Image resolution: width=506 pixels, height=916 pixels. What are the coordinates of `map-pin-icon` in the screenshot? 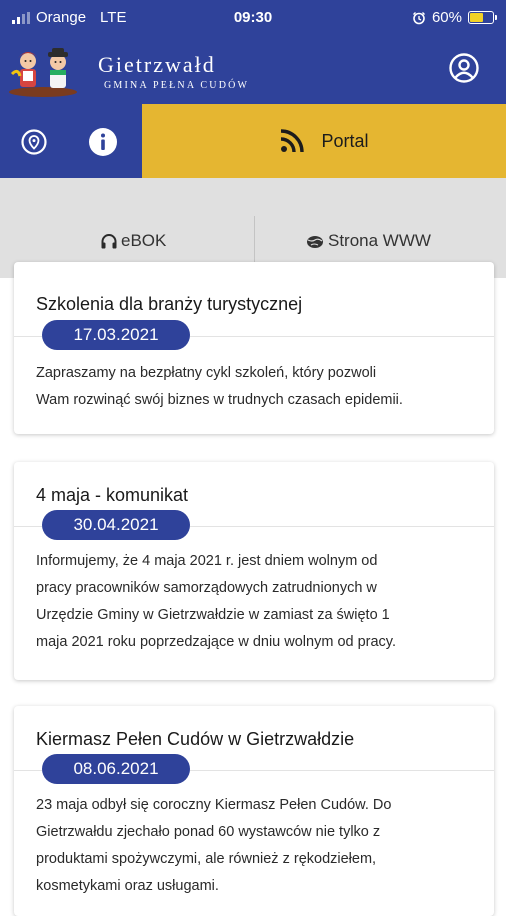 It's located at (34, 142).